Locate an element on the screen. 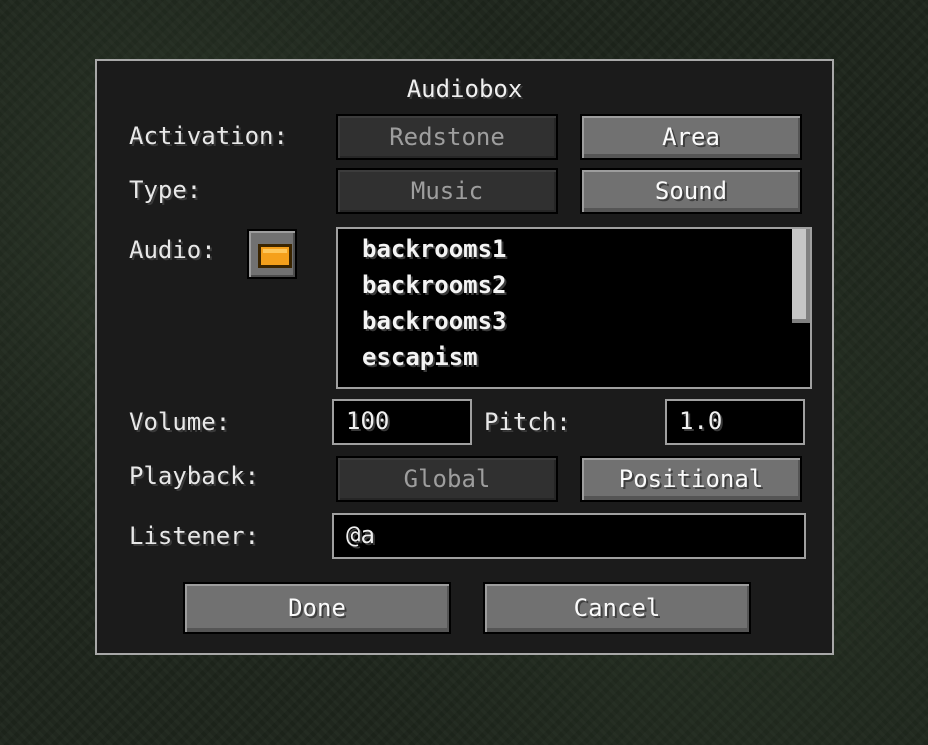 Image resolution: width=928 pixels, height=745 pixels. activation-area-button: Area is located at coordinates (691, 137).